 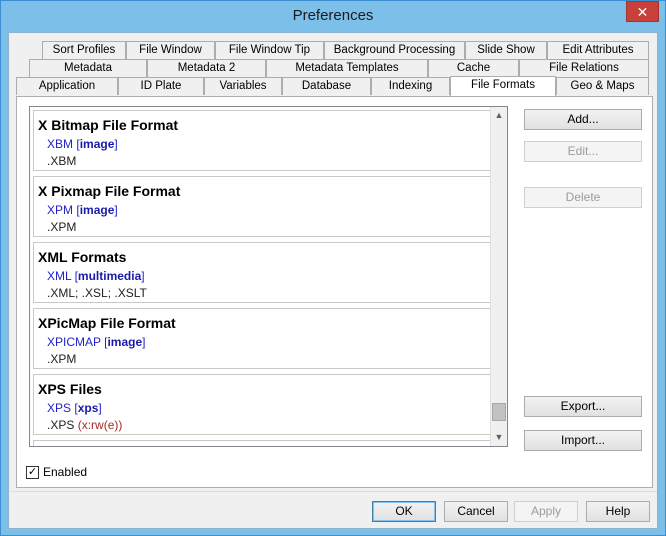 What do you see at coordinates (107, 323) in the screenshot?
I see `format-title: XPicMap File Format` at bounding box center [107, 323].